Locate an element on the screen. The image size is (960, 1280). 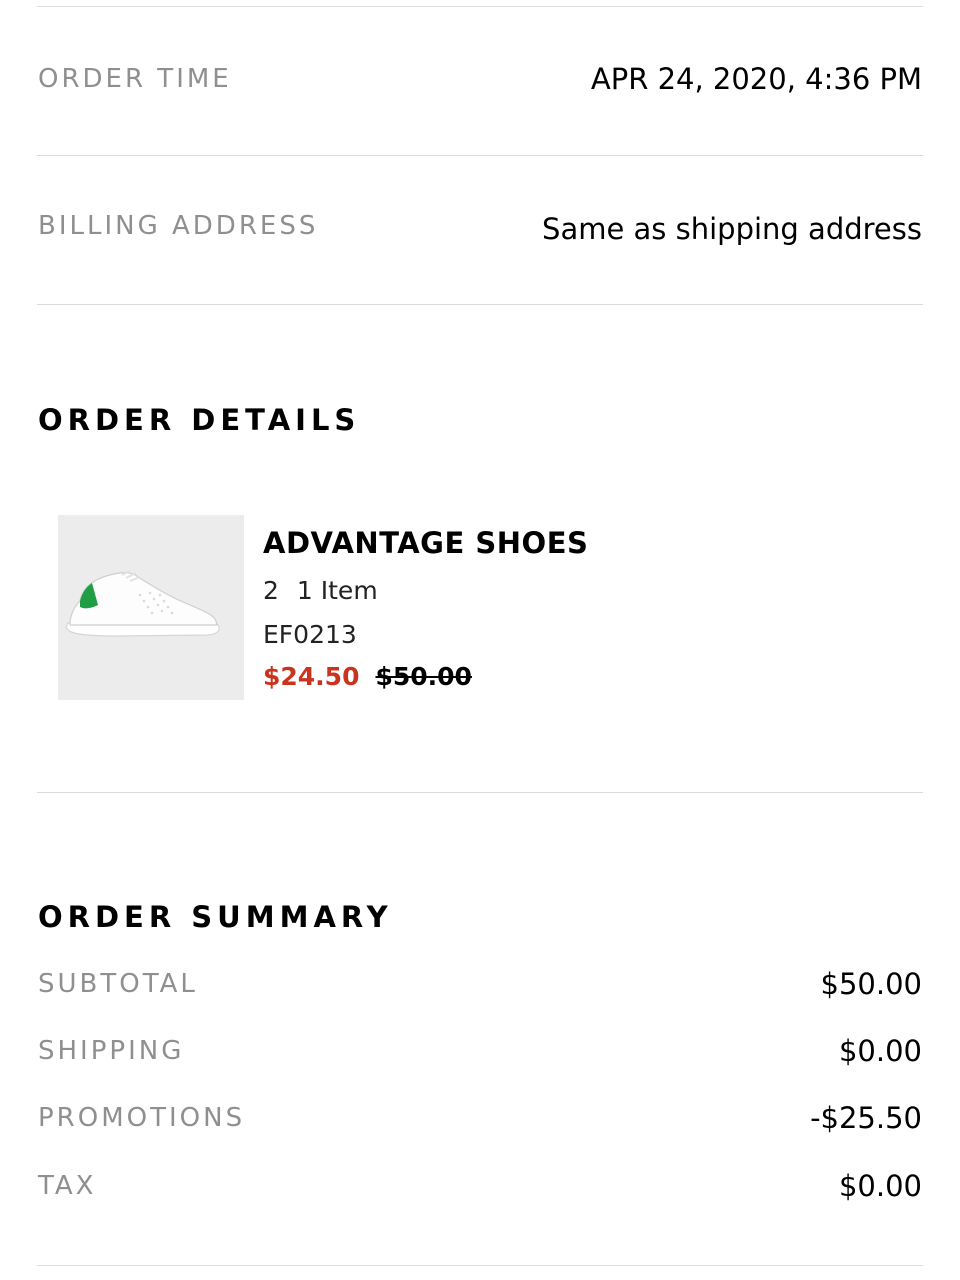
billing-address-label: BILLING ADDRESS is located at coordinates (178, 226).